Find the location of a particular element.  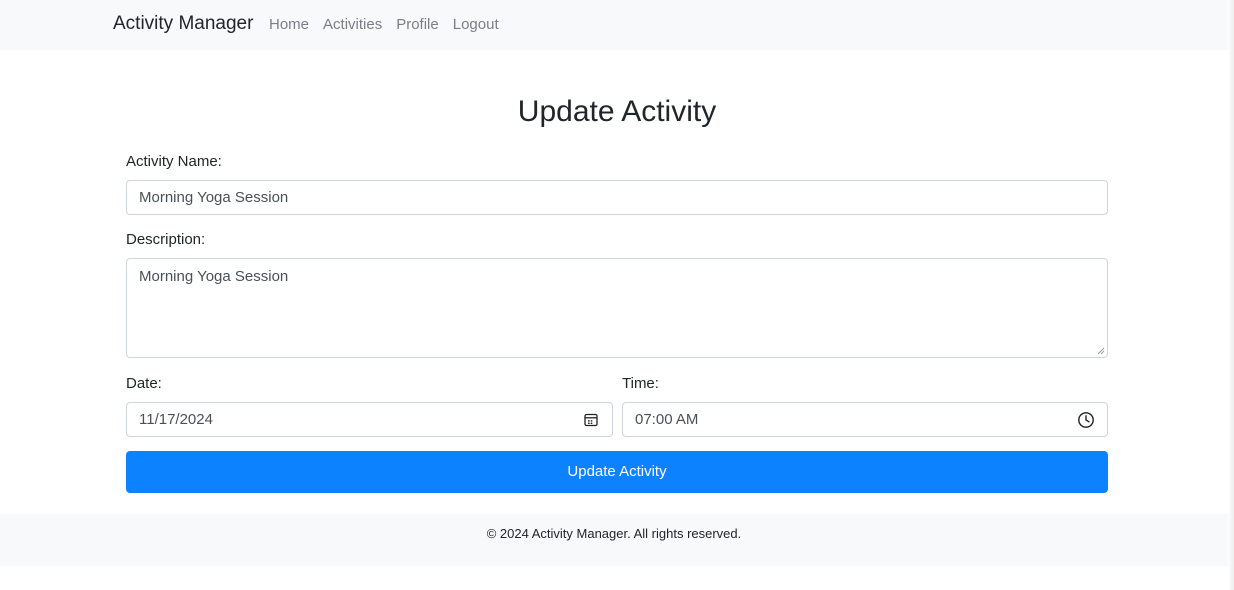

time-input: 07:00 AM is located at coordinates (865, 419).